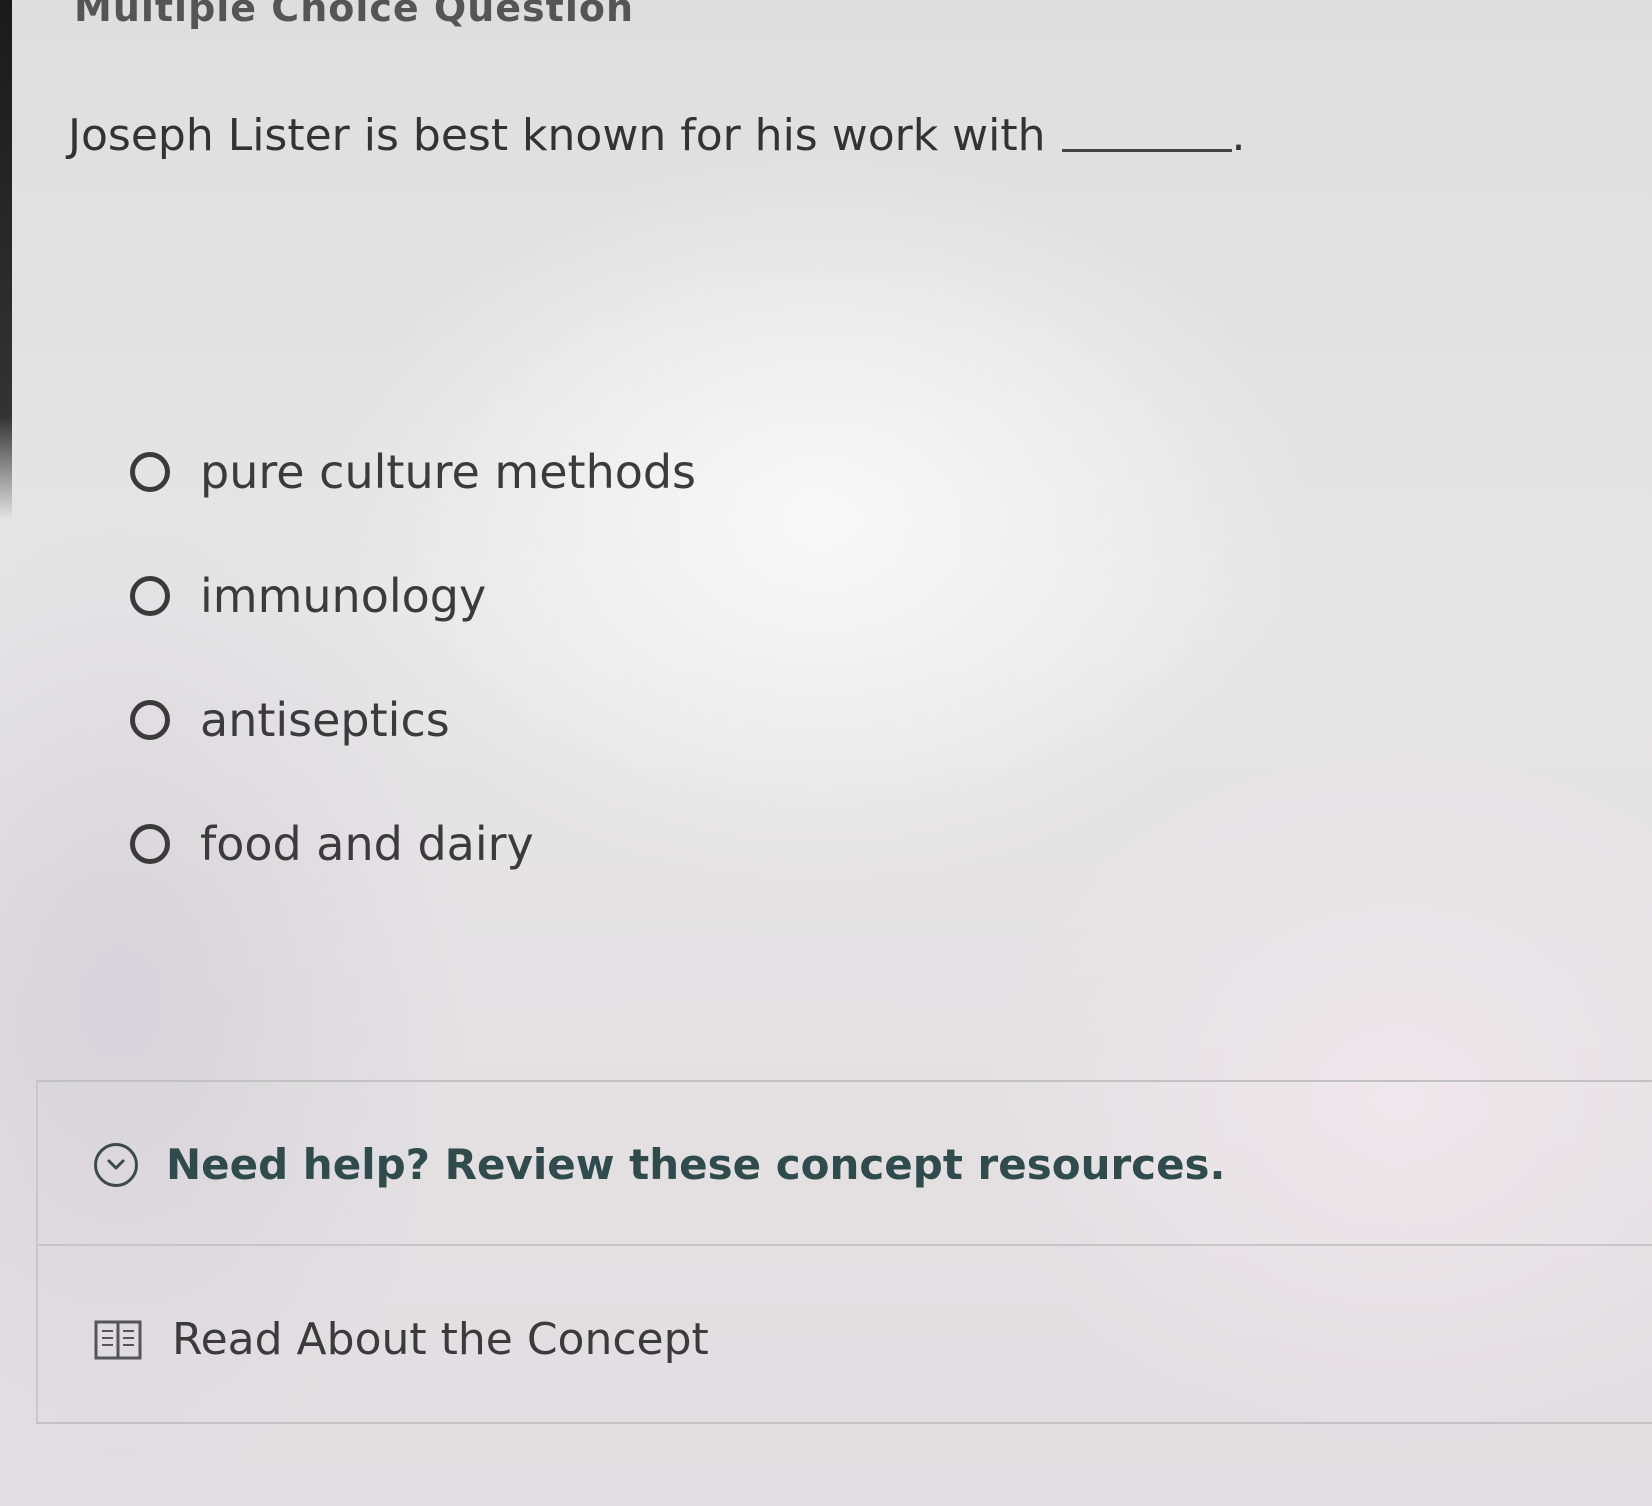  What do you see at coordinates (325, 720) in the screenshot?
I see `option-label: antiseptics` at bounding box center [325, 720].